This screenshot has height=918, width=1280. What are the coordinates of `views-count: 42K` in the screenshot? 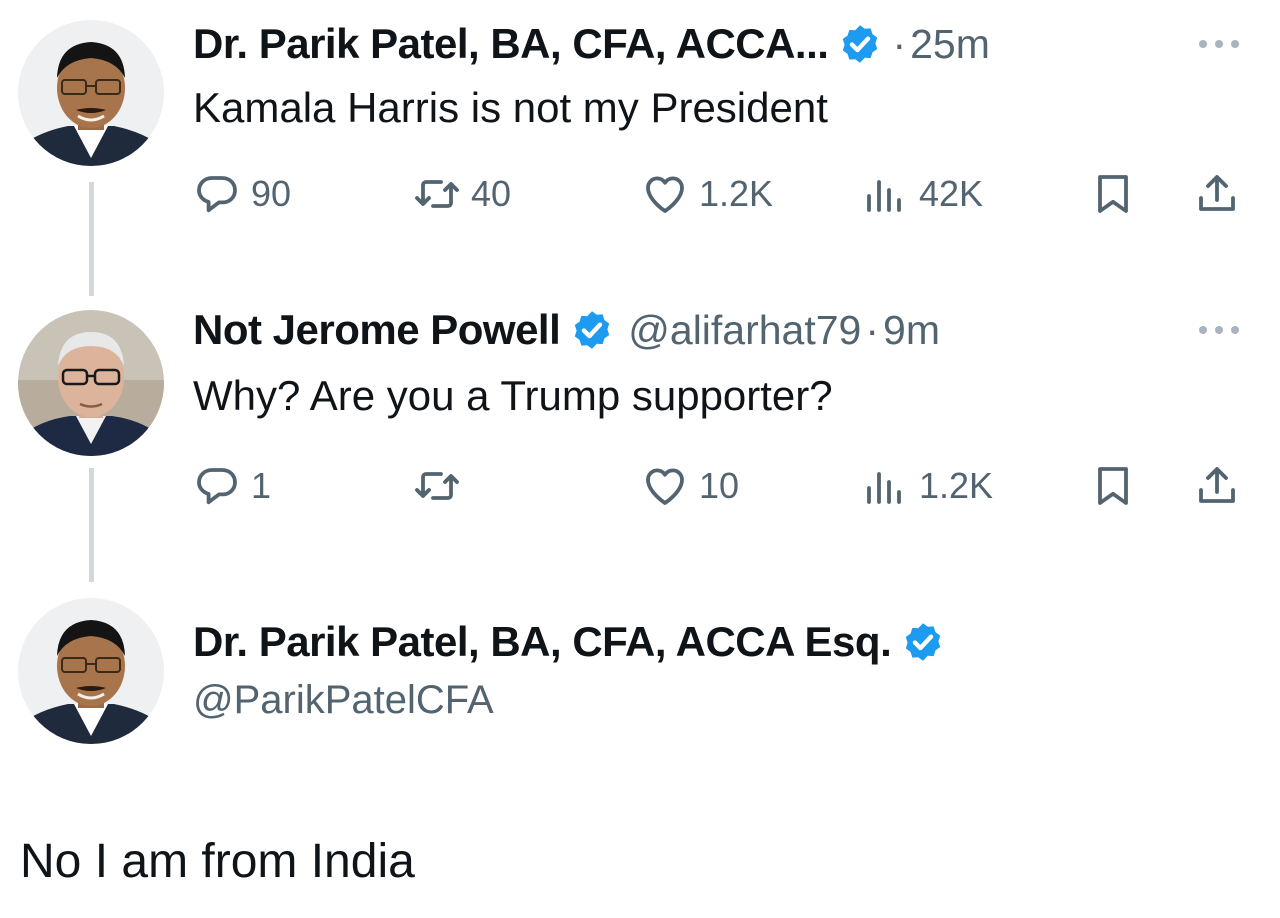 It's located at (951, 193).